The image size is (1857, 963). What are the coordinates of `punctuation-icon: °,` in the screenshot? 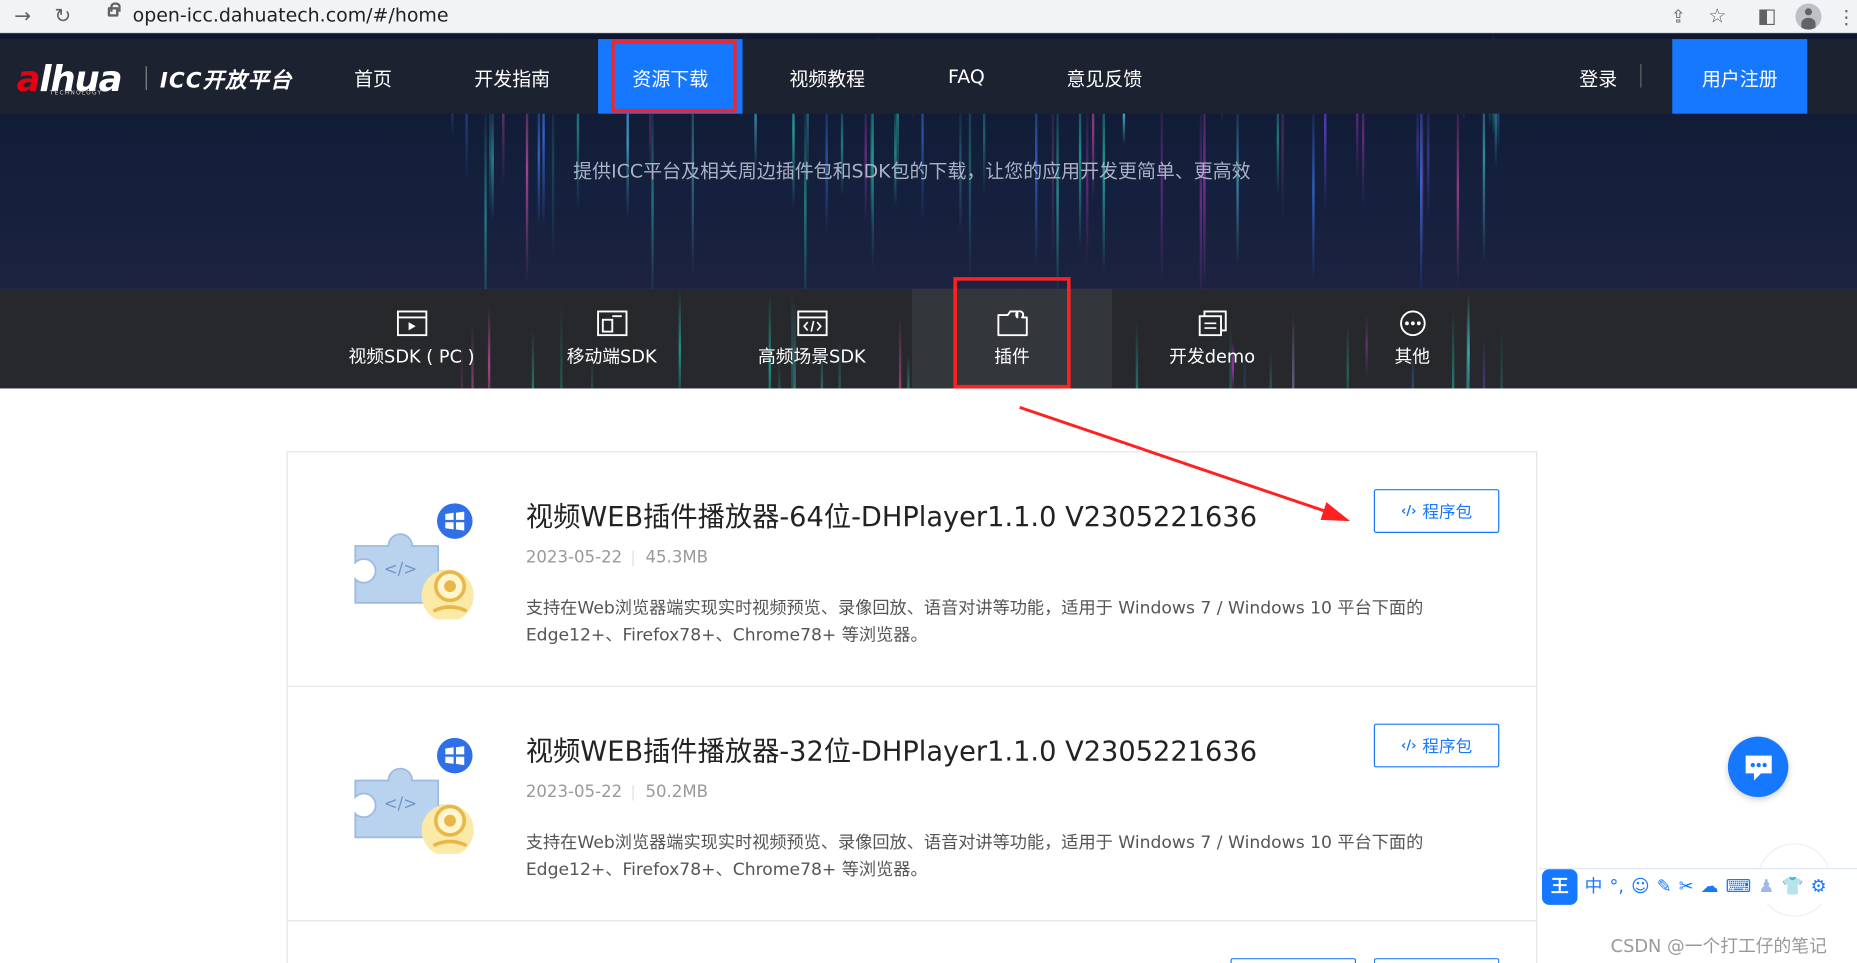 It's located at (1616, 886).